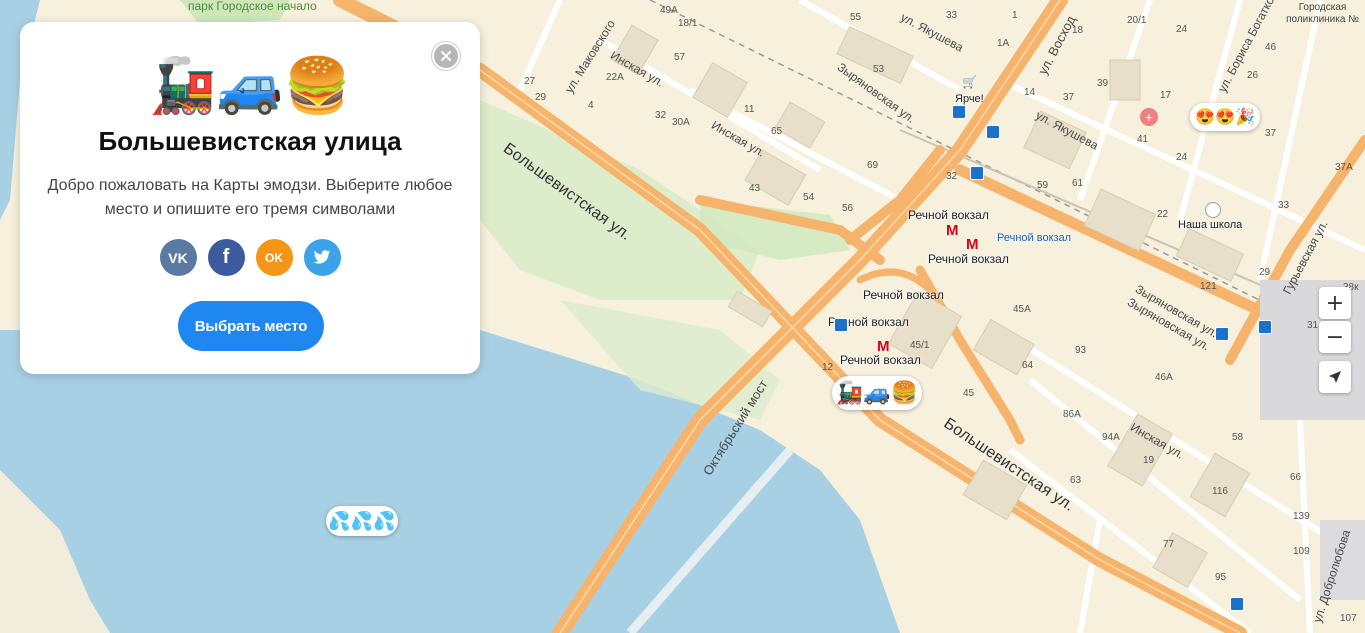  I want to click on house-number: 37А, so click(1344, 167).